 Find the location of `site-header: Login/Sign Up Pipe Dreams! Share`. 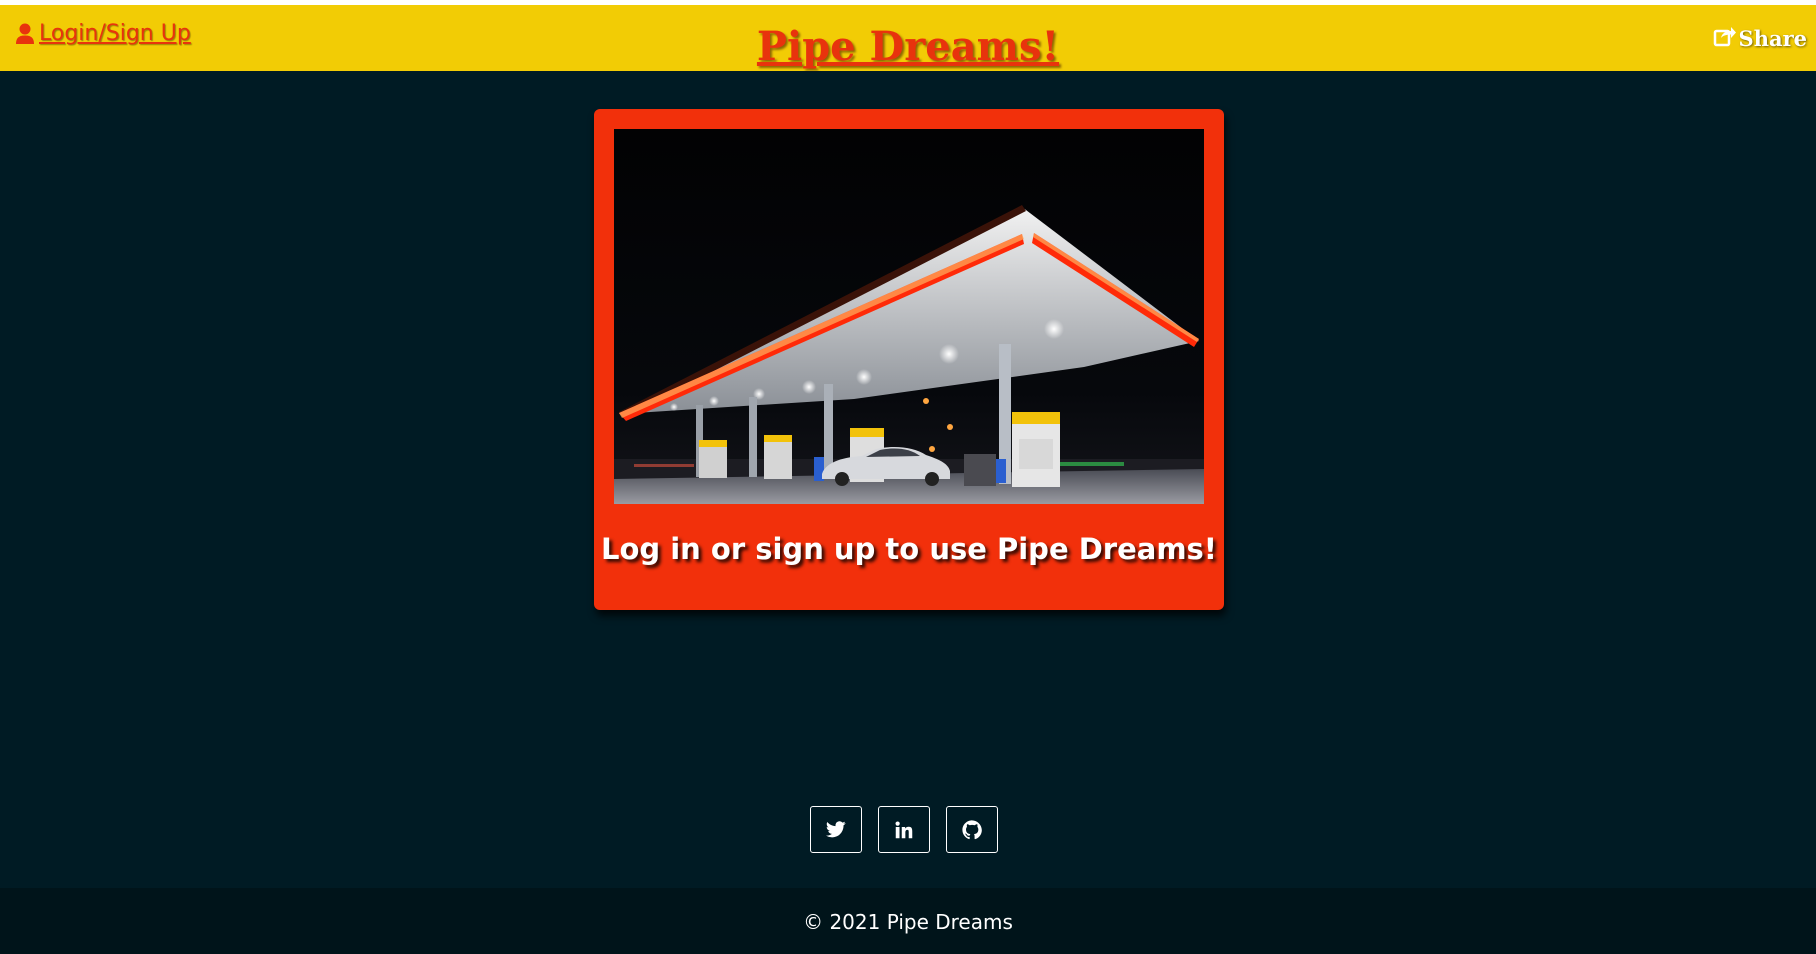

site-header: Login/Sign Up Pipe Dreams! Share is located at coordinates (908, 38).